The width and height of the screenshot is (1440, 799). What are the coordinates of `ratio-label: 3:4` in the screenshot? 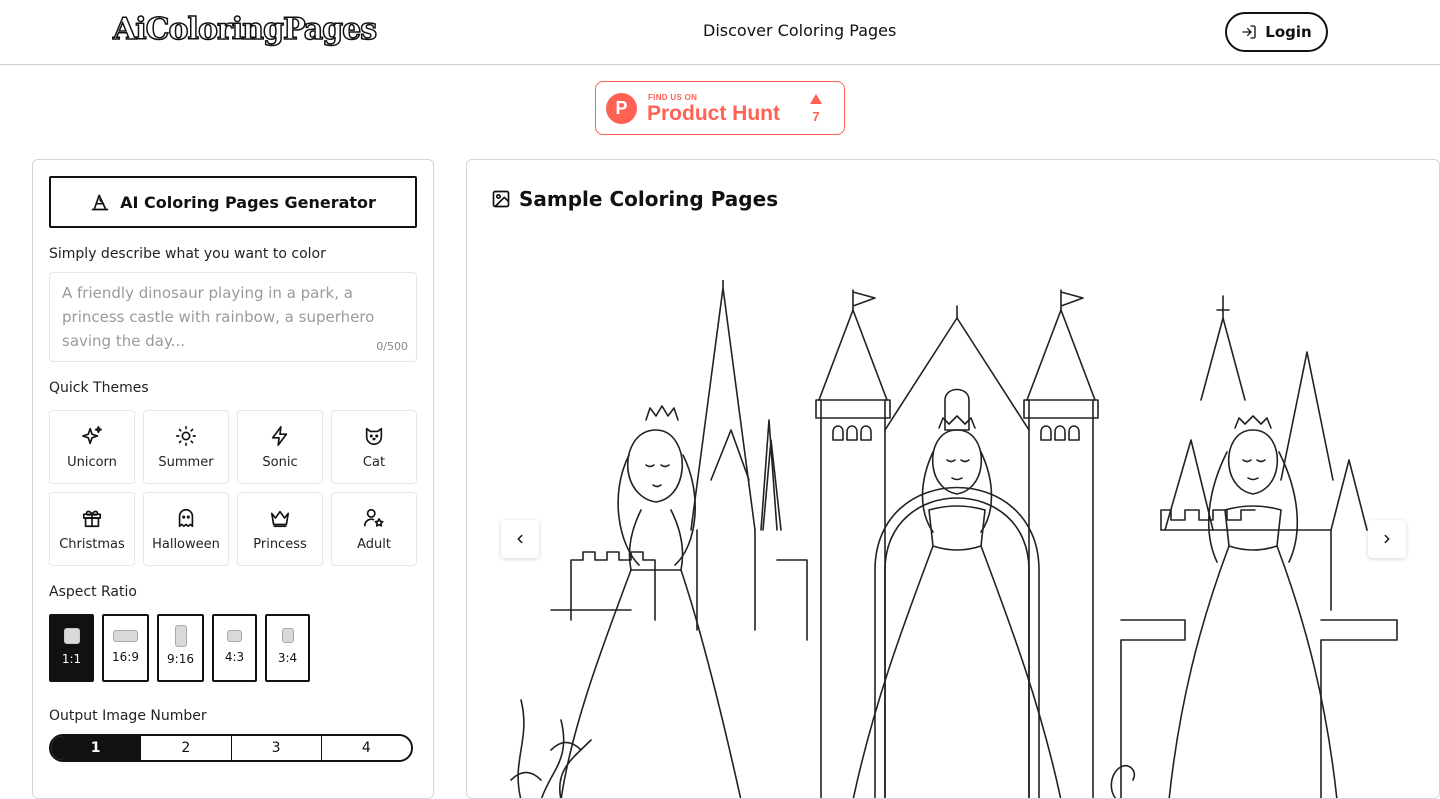 It's located at (287, 658).